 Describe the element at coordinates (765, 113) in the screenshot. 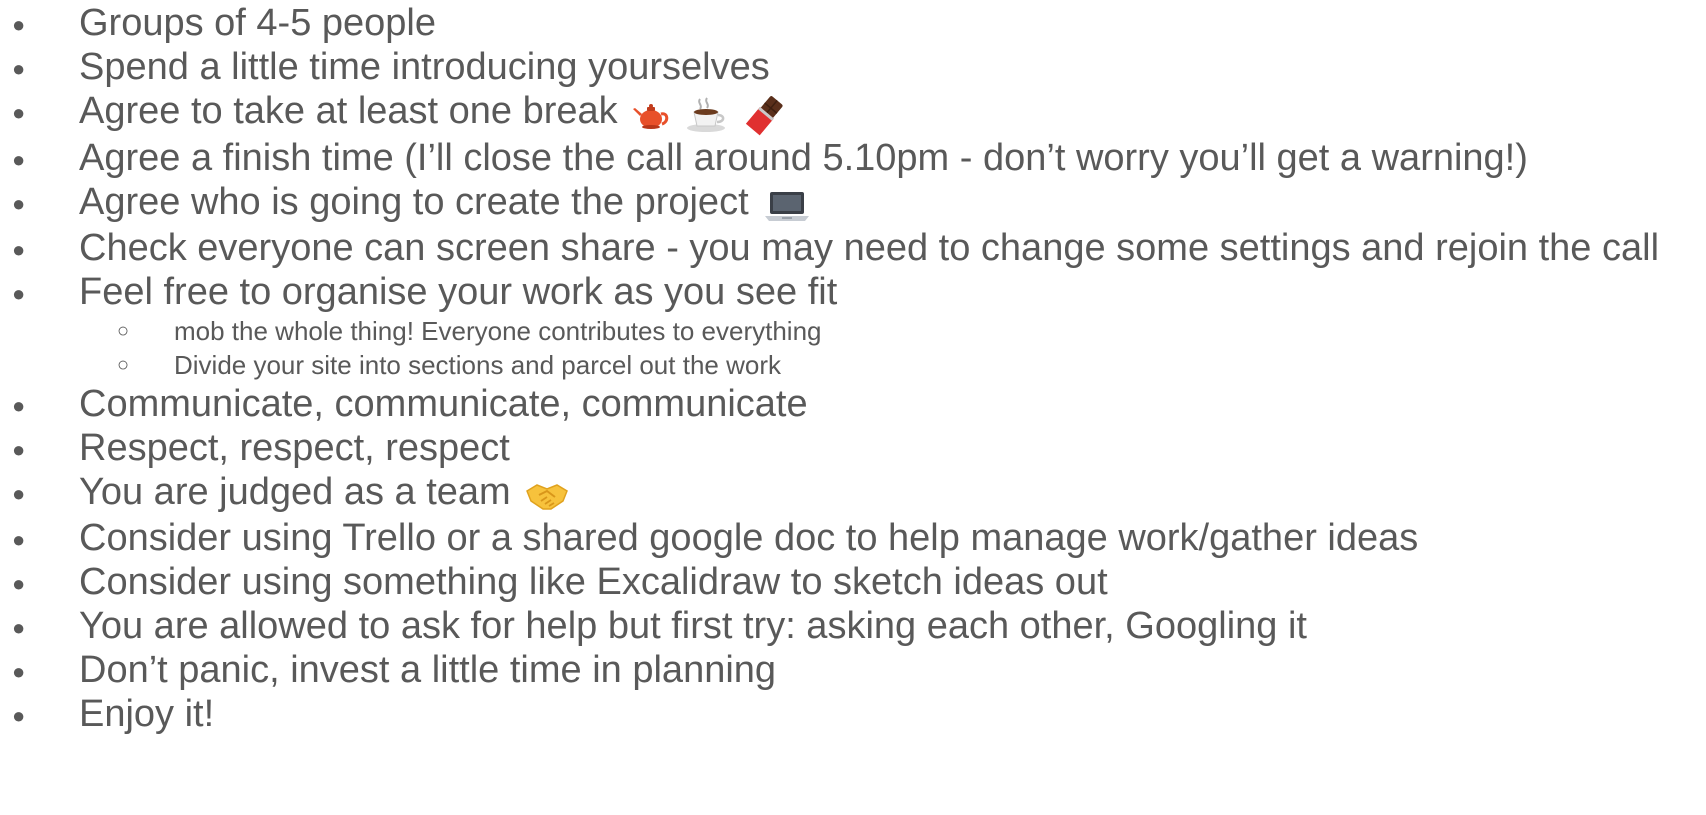

I see `chocolate-bar-icon` at that location.